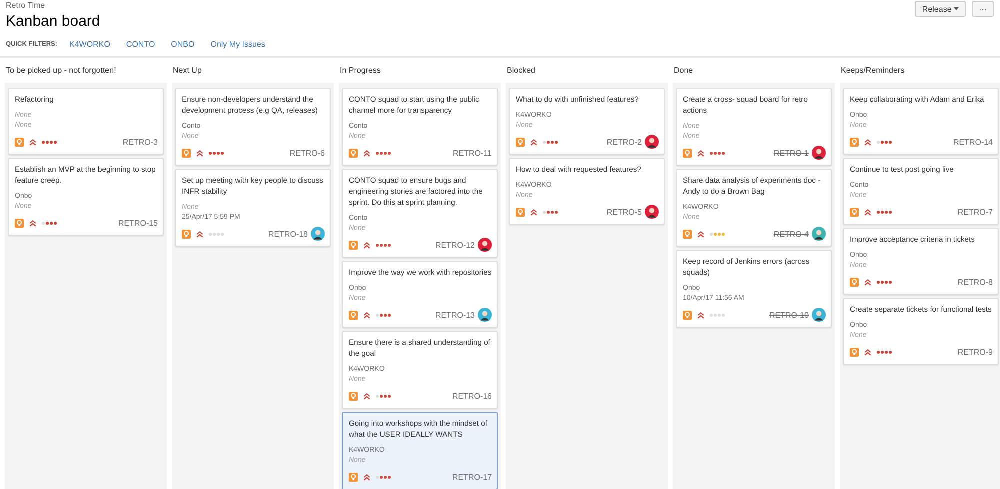 This screenshot has height=489, width=1000. Describe the element at coordinates (940, 9) in the screenshot. I see `release-dropdown: Release` at that location.